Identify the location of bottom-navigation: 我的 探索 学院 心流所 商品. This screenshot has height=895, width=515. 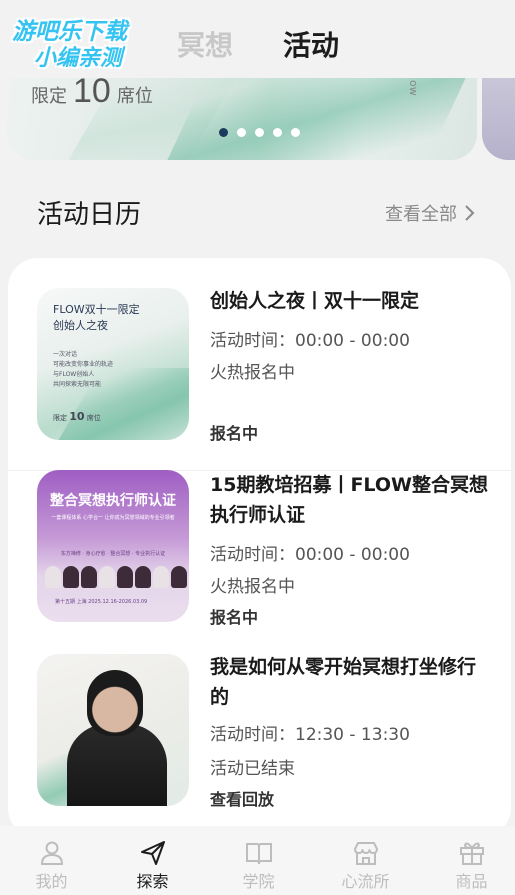
(257, 860).